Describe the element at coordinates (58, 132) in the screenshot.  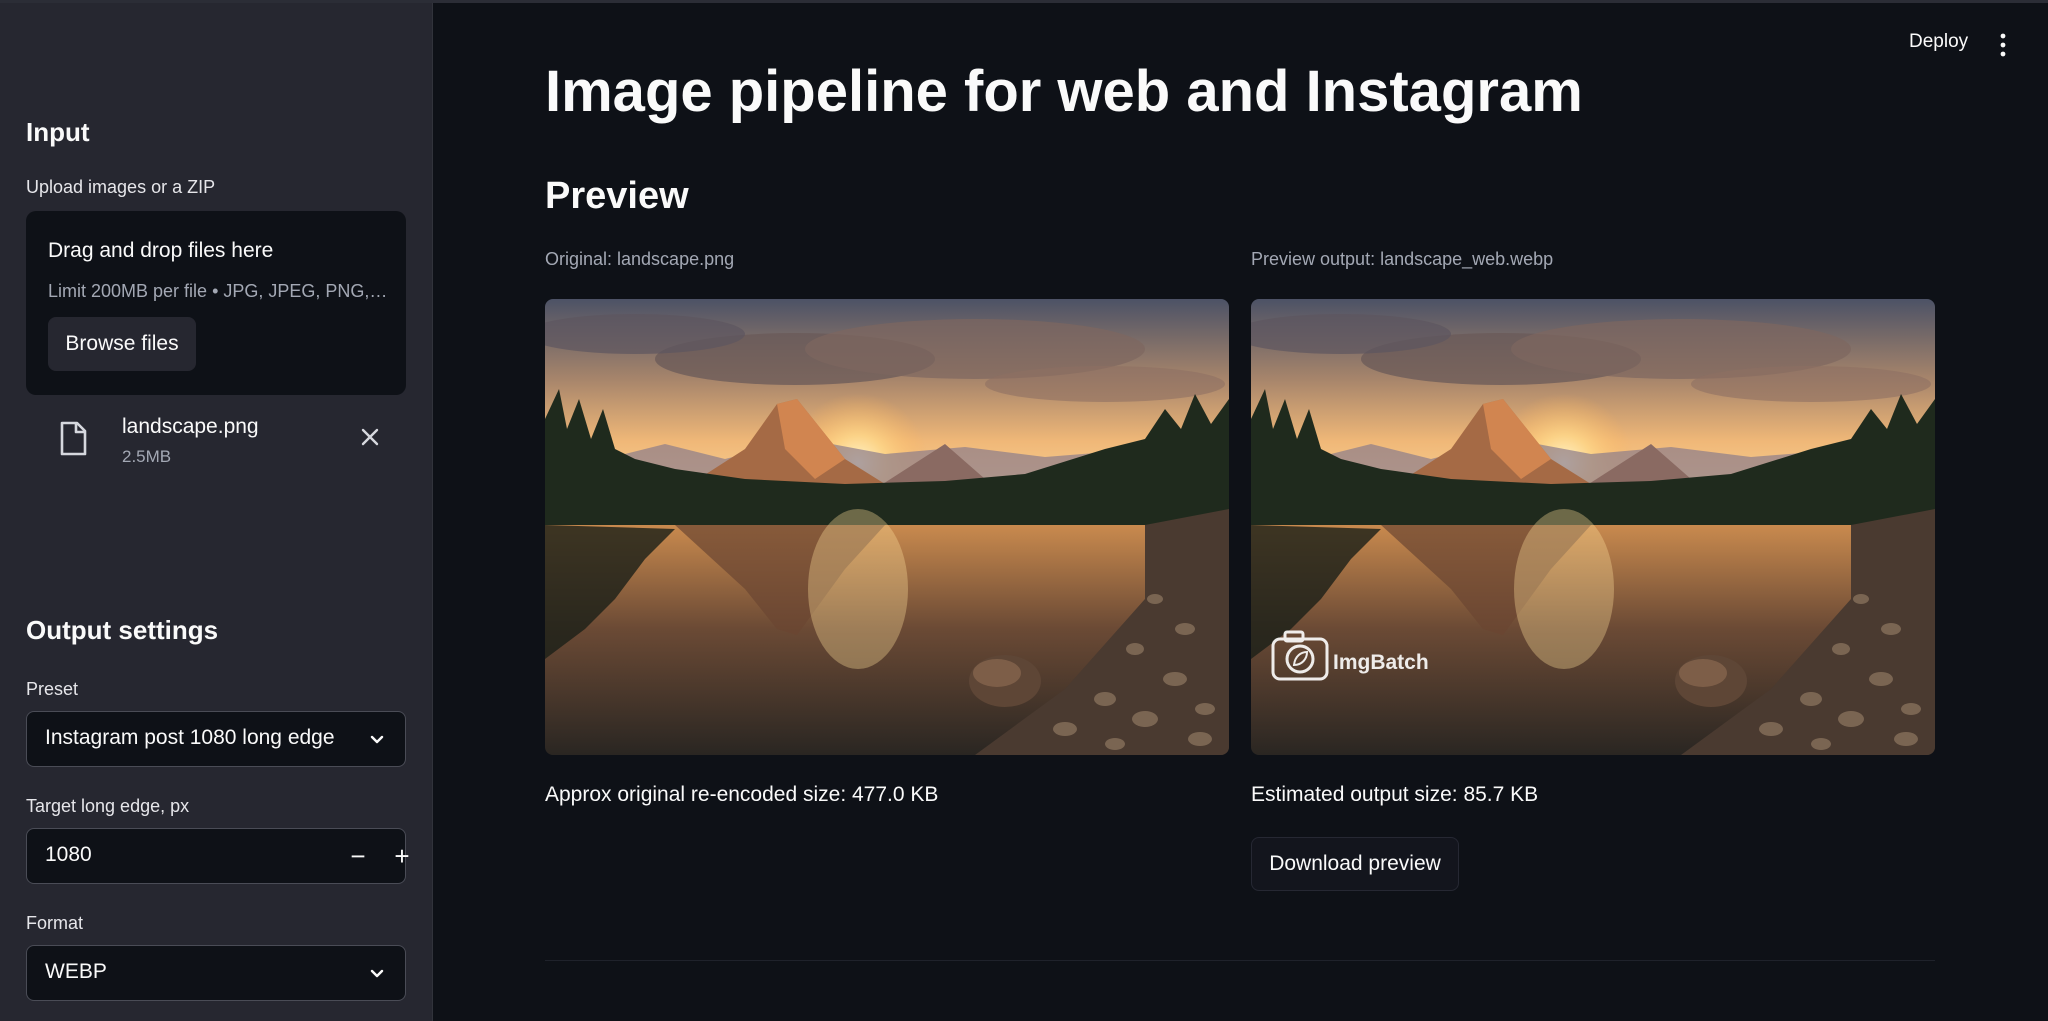
I see `input-heading: Input` at that location.